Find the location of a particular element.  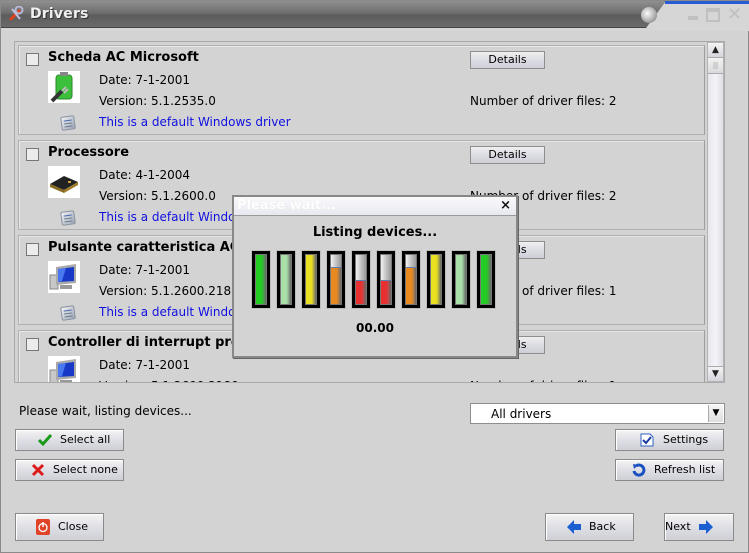

select-none-button: Select none is located at coordinates (69, 470).